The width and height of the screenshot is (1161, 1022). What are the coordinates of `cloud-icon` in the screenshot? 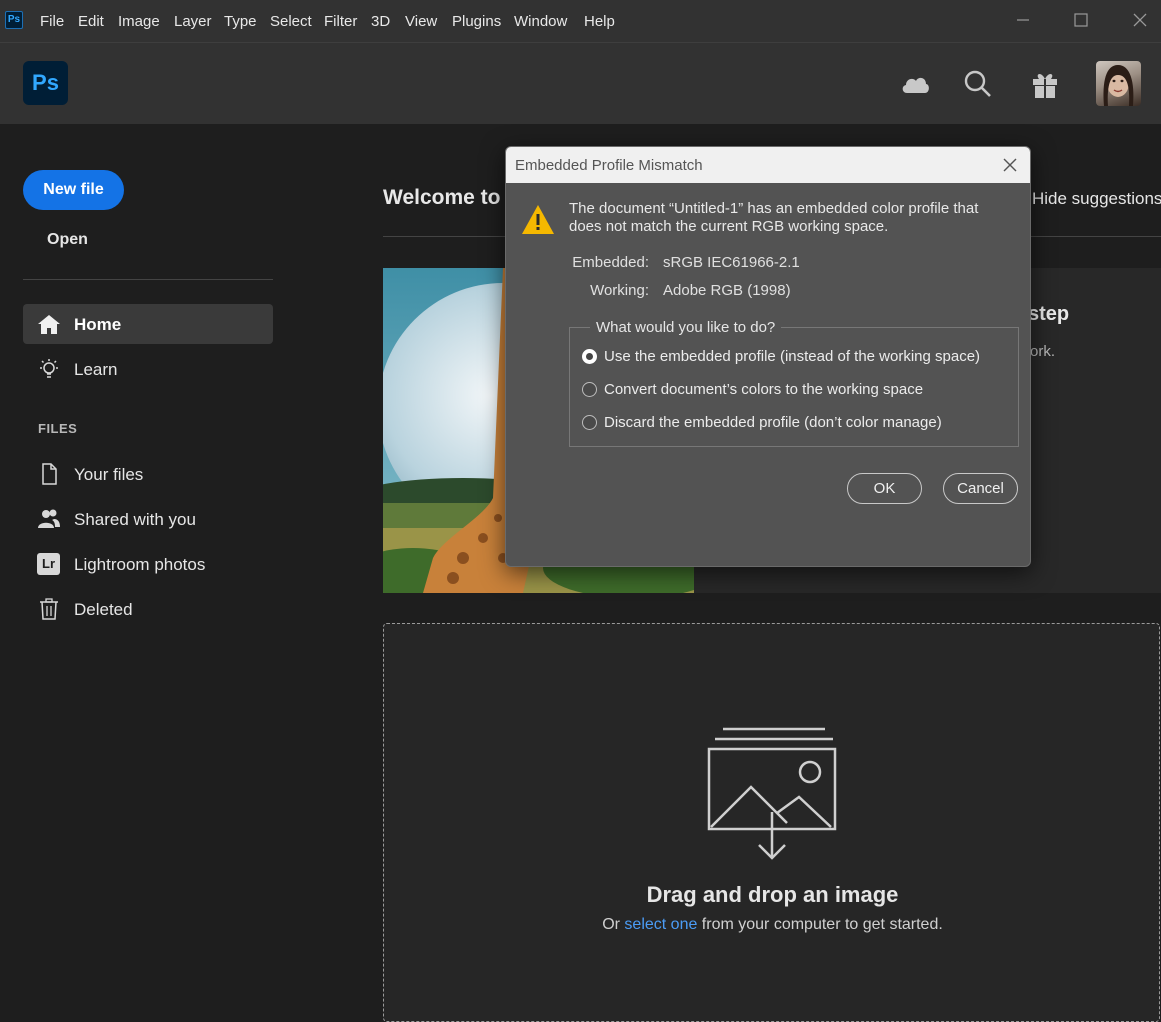 It's located at (915, 84).